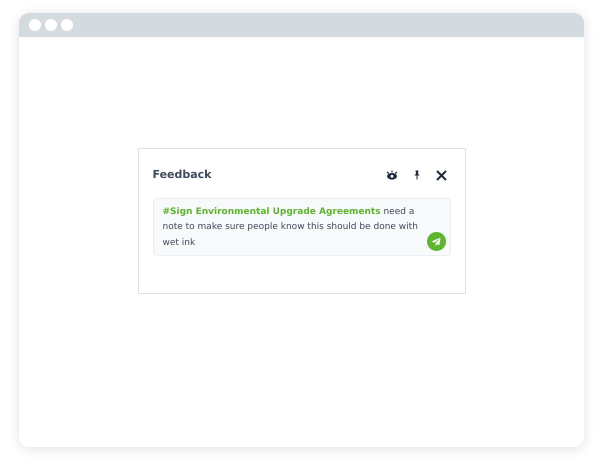  I want to click on message-box: #Sign Environmental Upgrade Agreements need a note to make sure people know this should be done with wet ink, so click(301, 227).